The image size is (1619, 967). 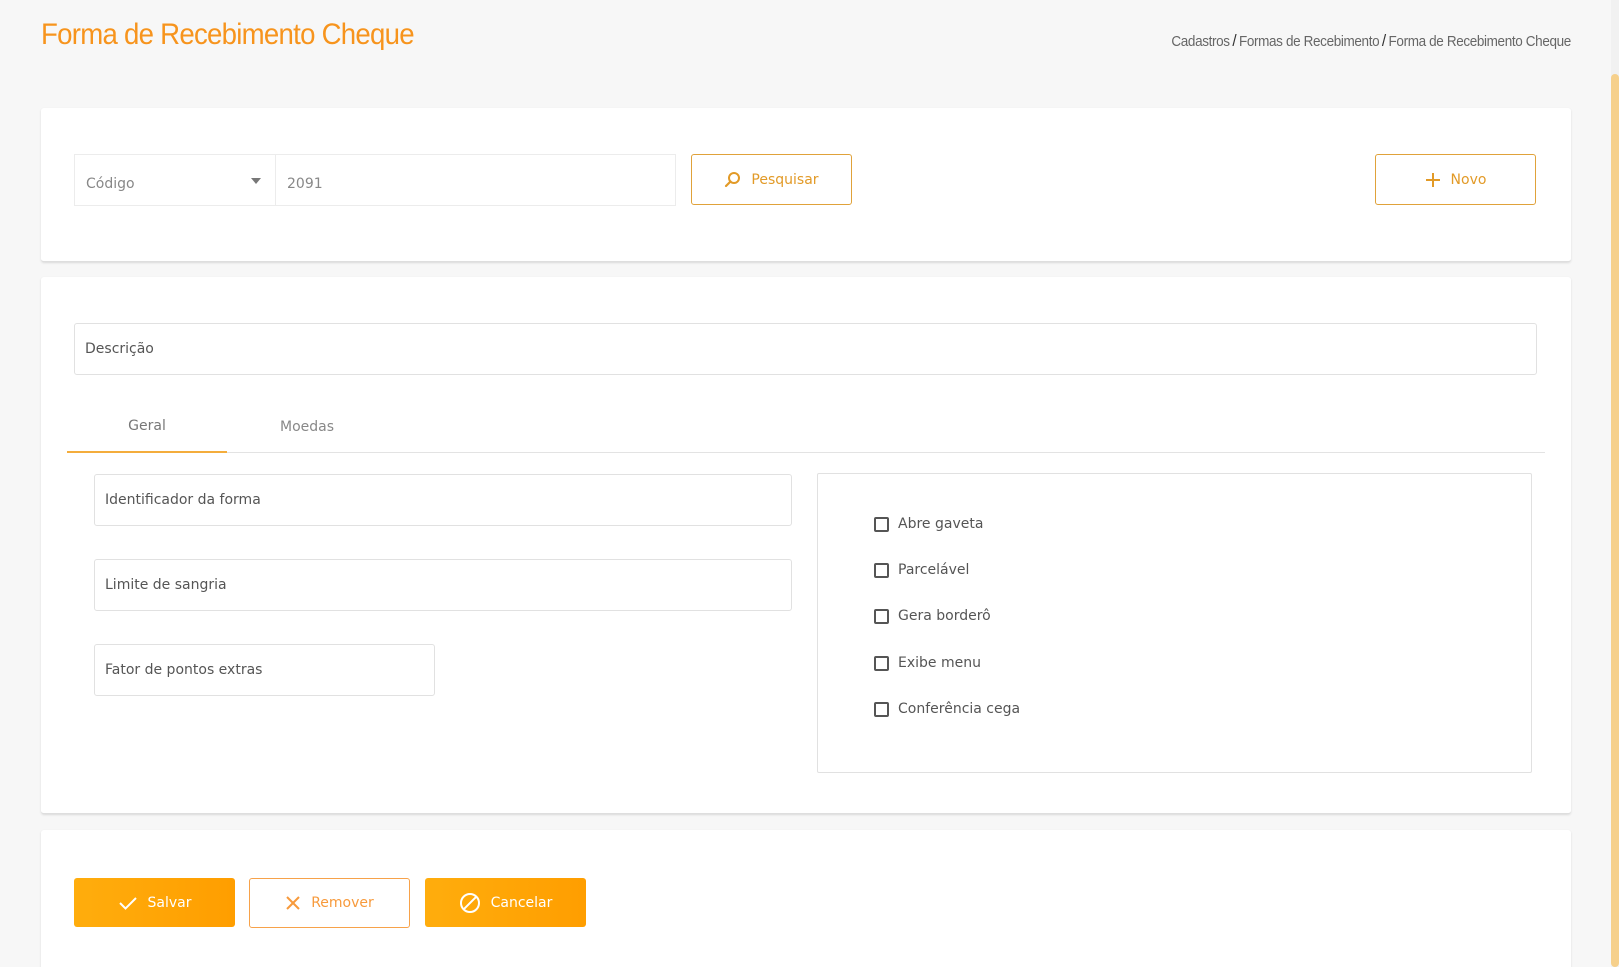 I want to click on remover-button: Remover, so click(x=329, y=903).